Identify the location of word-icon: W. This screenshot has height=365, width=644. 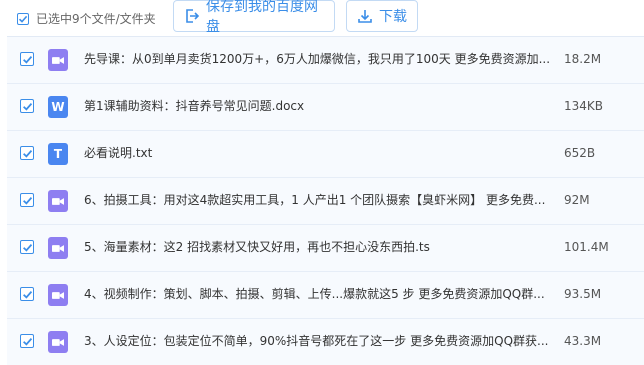
(58, 107).